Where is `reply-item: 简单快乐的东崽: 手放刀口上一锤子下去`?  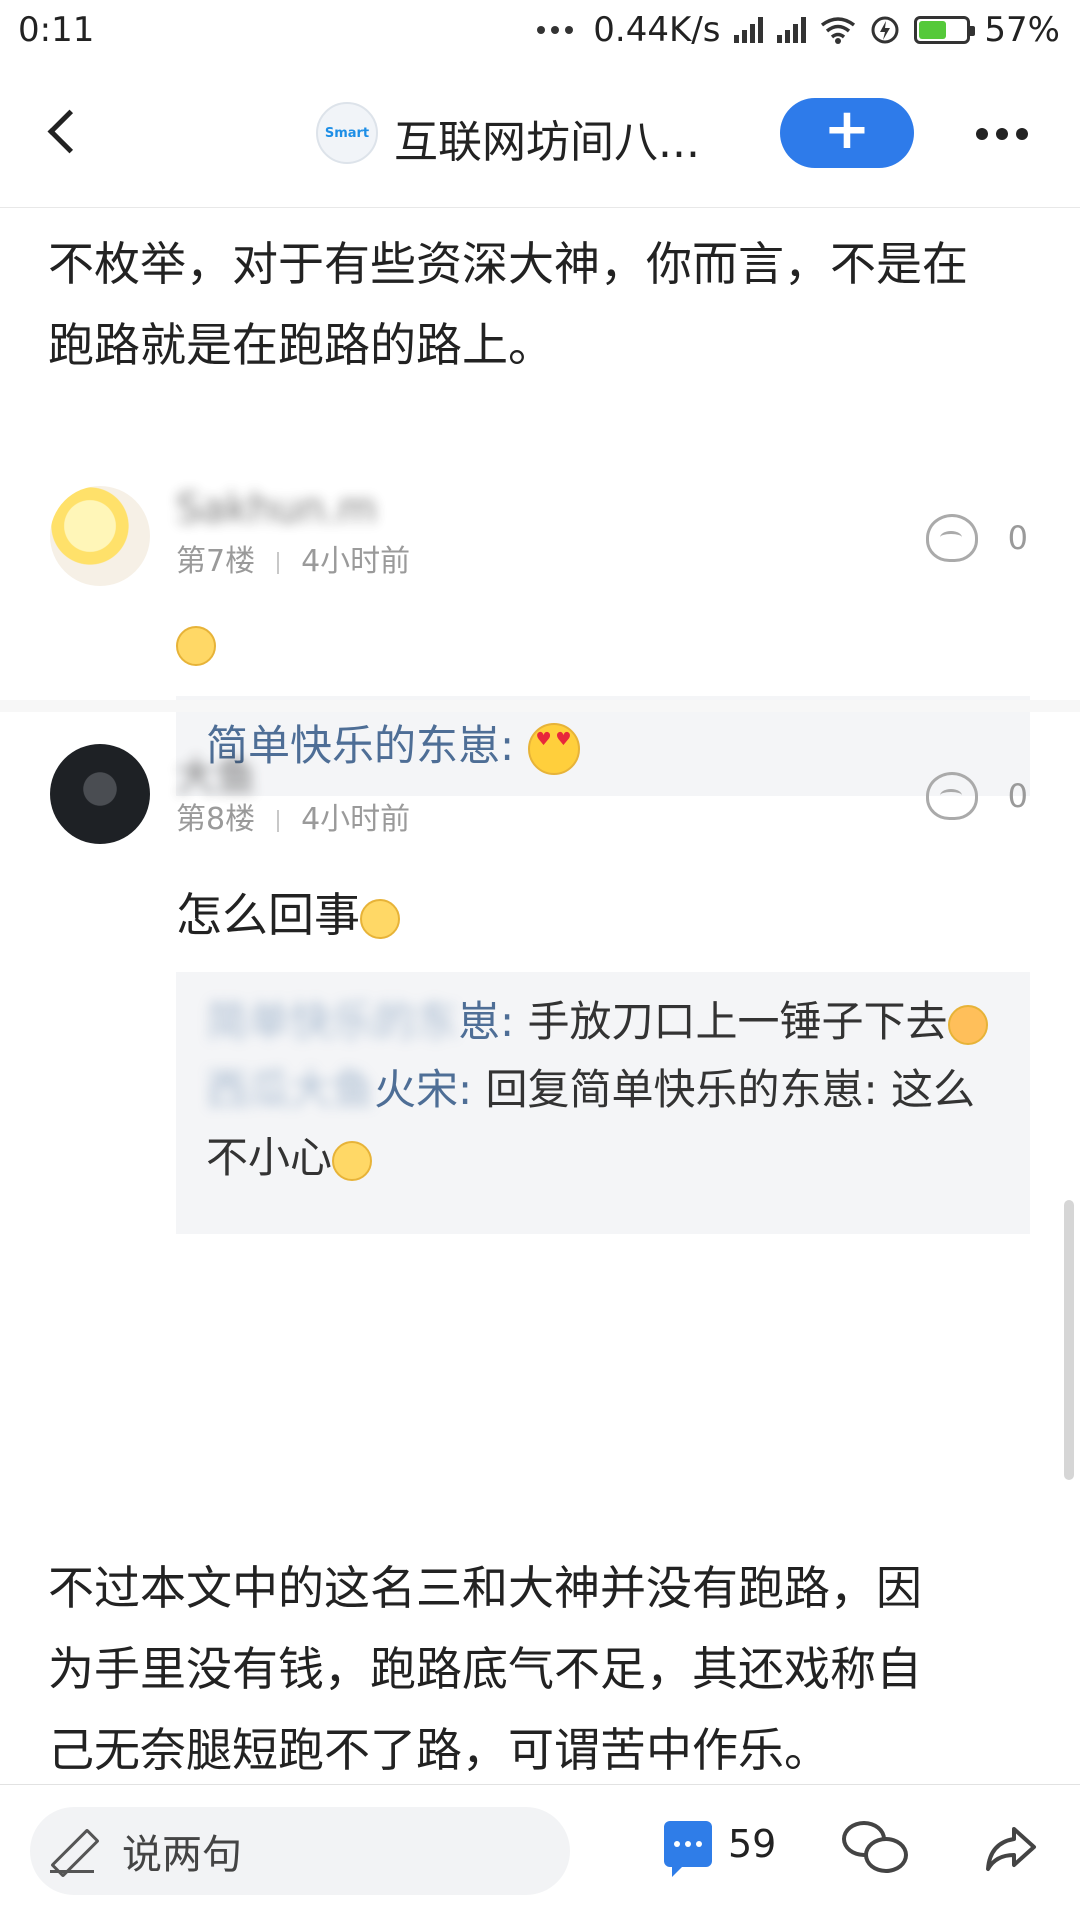
reply-item: 简单快乐的东崽: 手放刀口上一锤子下去 is located at coordinates (603, 1022).